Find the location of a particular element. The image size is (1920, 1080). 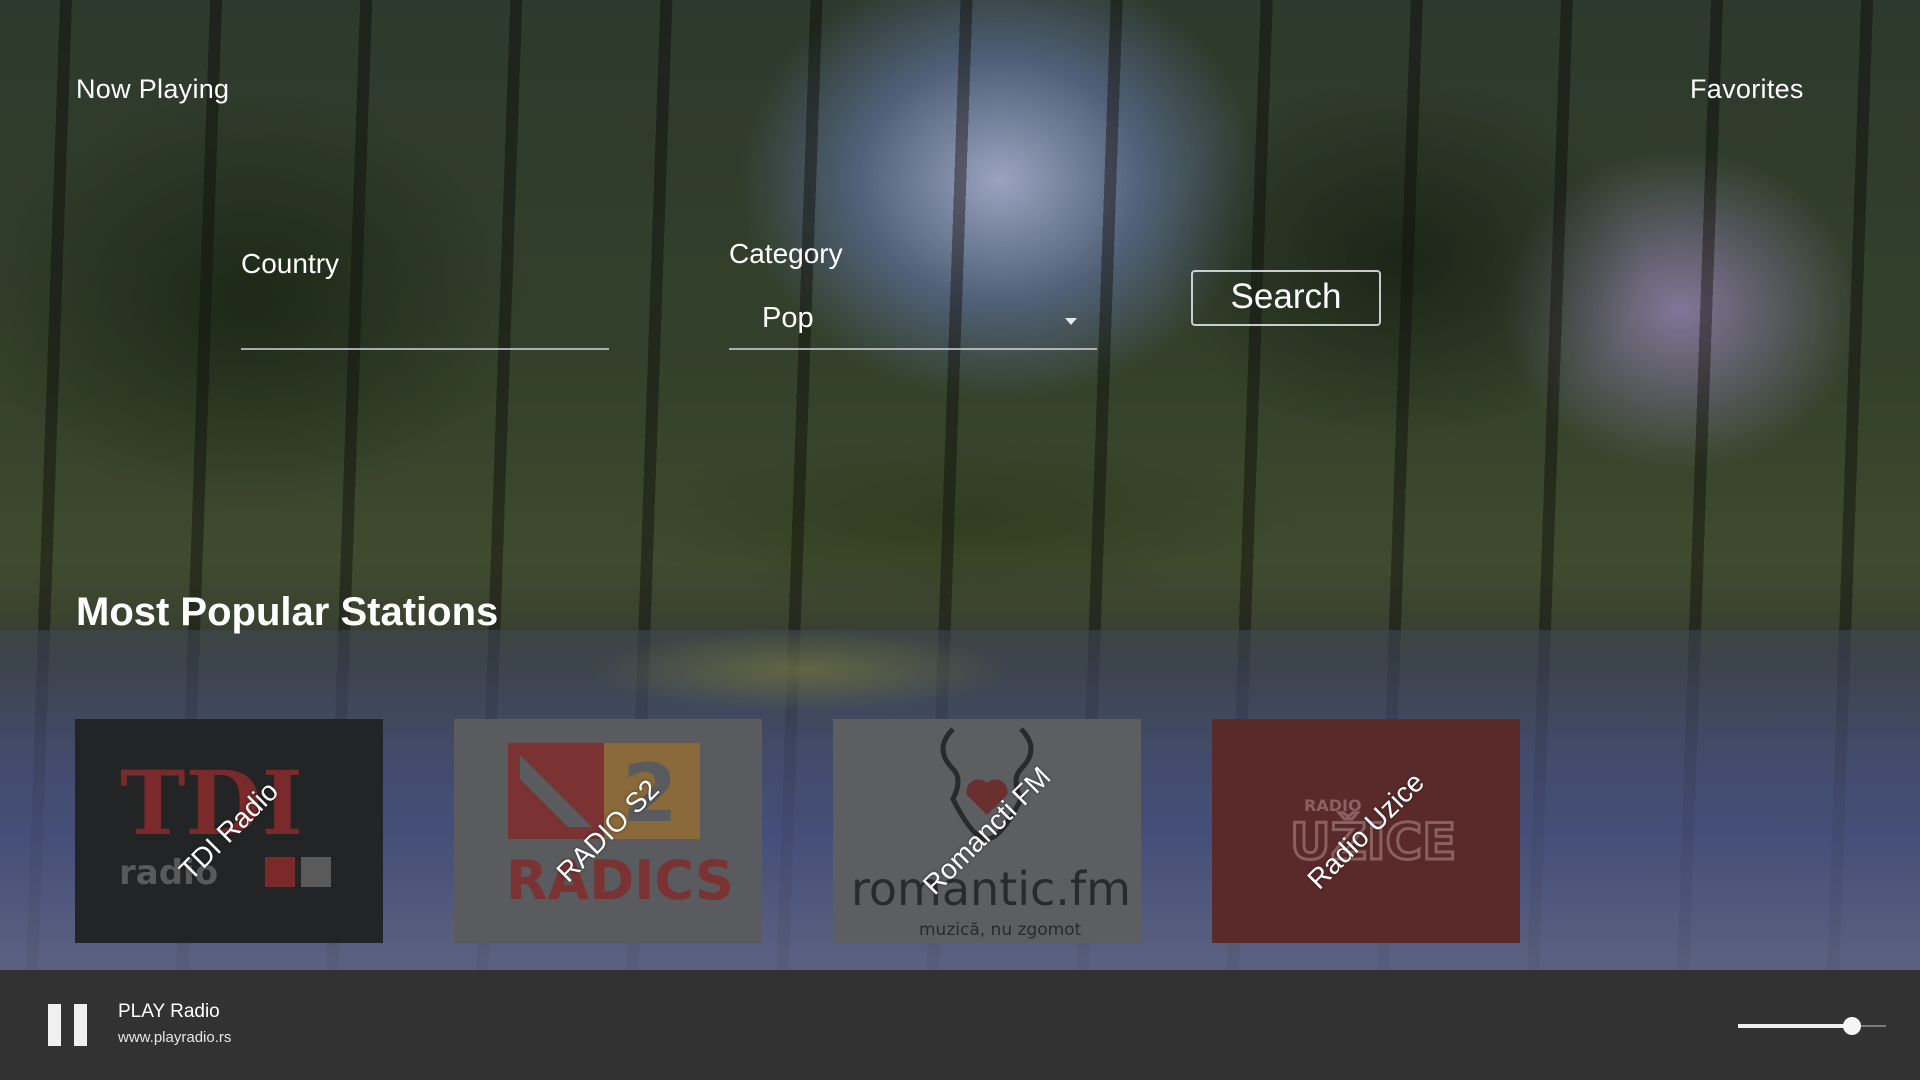

station-tile-radio-uzice: RADIO UŽICE Radio Uzice is located at coordinates (1366, 831).